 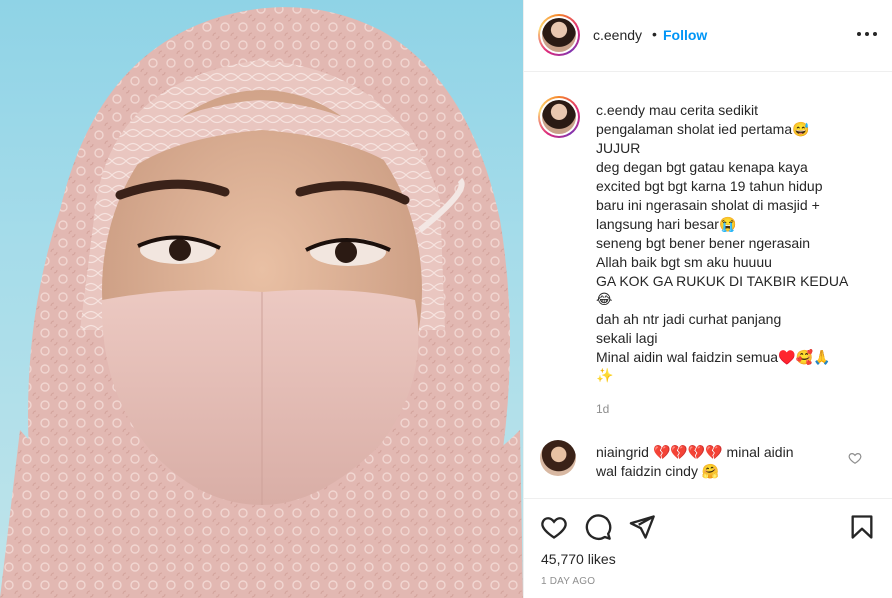 I want to click on comment-text-2: wal faidzin cindy 🤗, so click(x=658, y=471).